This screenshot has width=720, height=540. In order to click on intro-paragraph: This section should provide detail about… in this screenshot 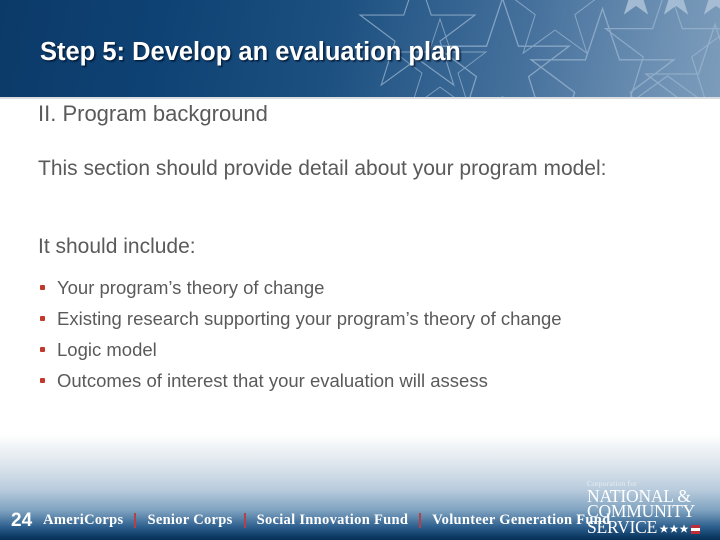, I will do `click(322, 168)`.